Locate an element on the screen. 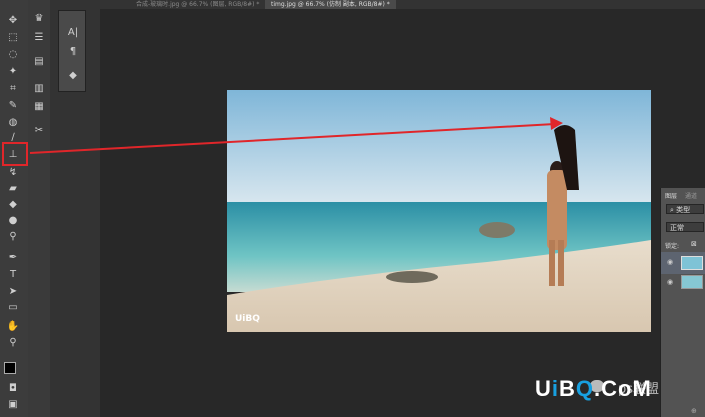 The width and height of the screenshot is (705, 417). search-icon: ⌕ is located at coordinates (672, 210).